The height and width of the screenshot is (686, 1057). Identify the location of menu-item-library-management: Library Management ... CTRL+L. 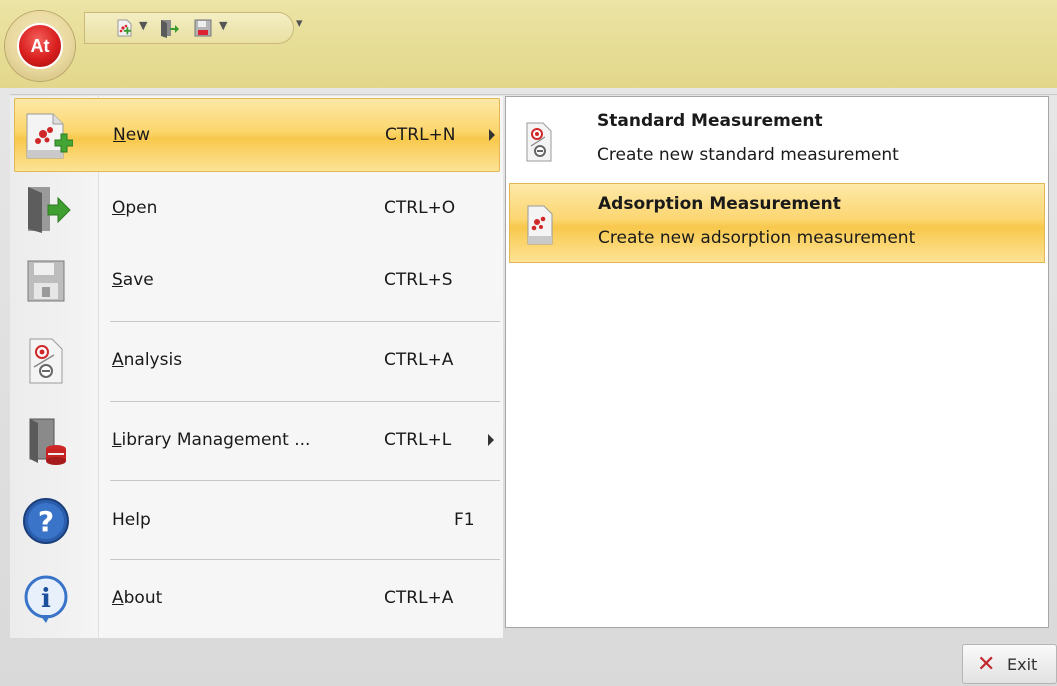
(257, 441).